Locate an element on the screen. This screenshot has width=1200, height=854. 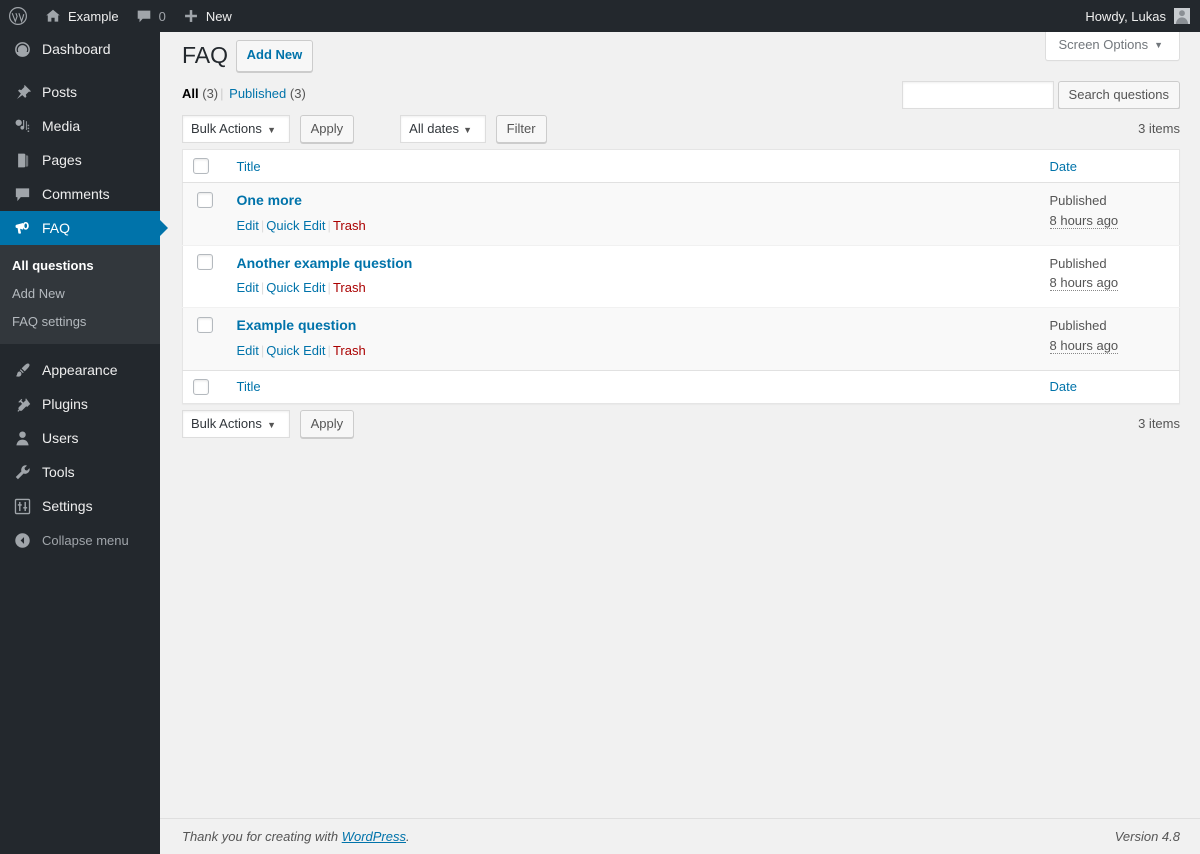
sidebar-item-plugins: Plugins is located at coordinates (80, 404).